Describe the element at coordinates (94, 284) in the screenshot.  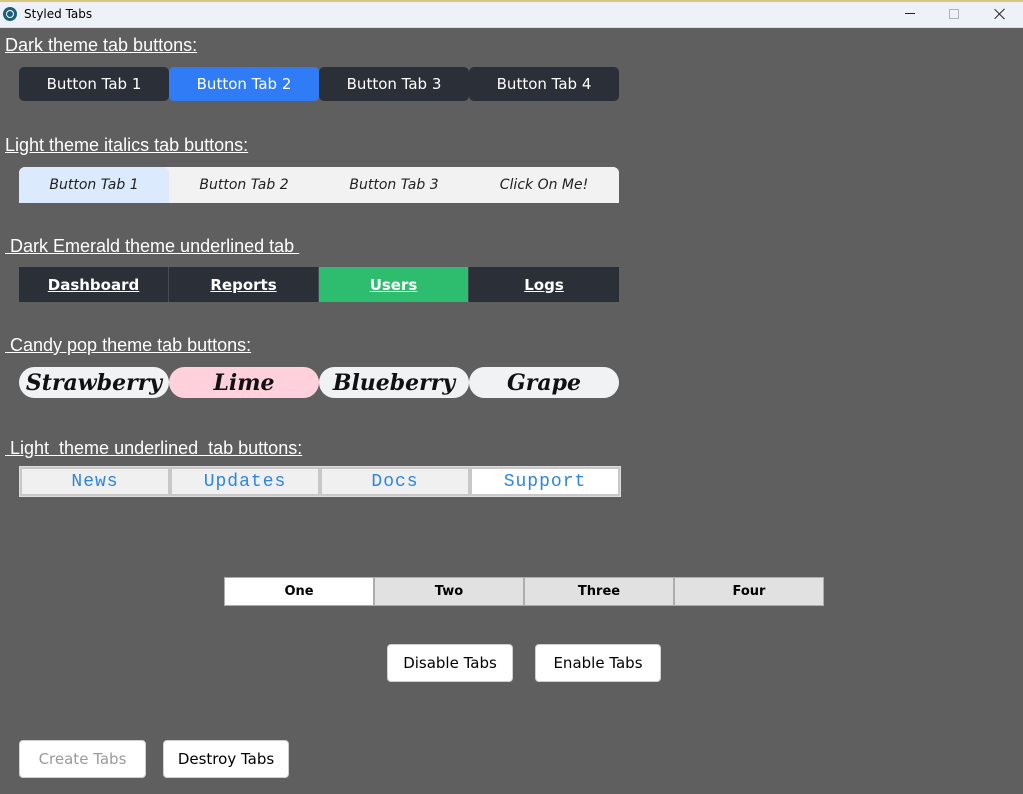
I see `emerald-tab-dashboard: Dashboard` at that location.